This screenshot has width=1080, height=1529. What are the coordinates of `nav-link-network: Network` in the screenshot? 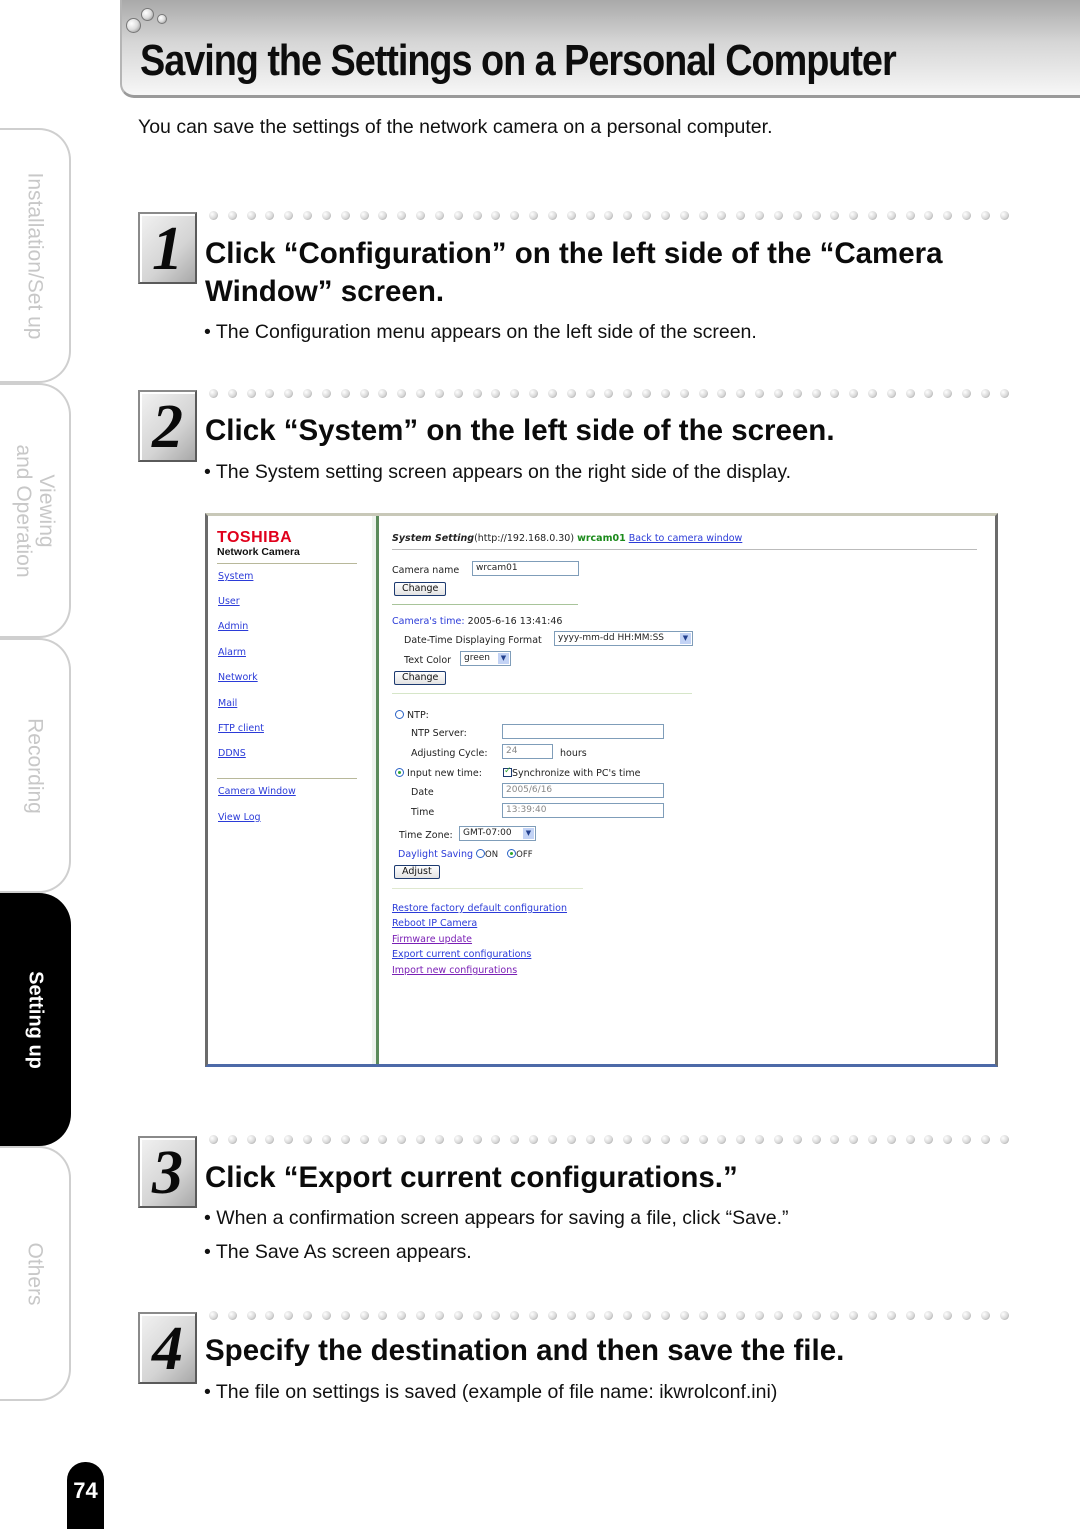 It's located at (238, 677).